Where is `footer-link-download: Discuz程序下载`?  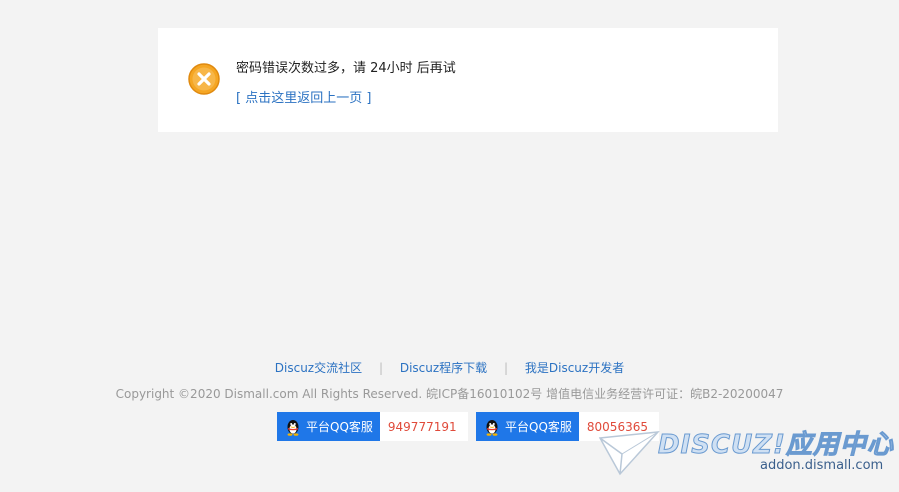 footer-link-download: Discuz程序下载 is located at coordinates (443, 368).